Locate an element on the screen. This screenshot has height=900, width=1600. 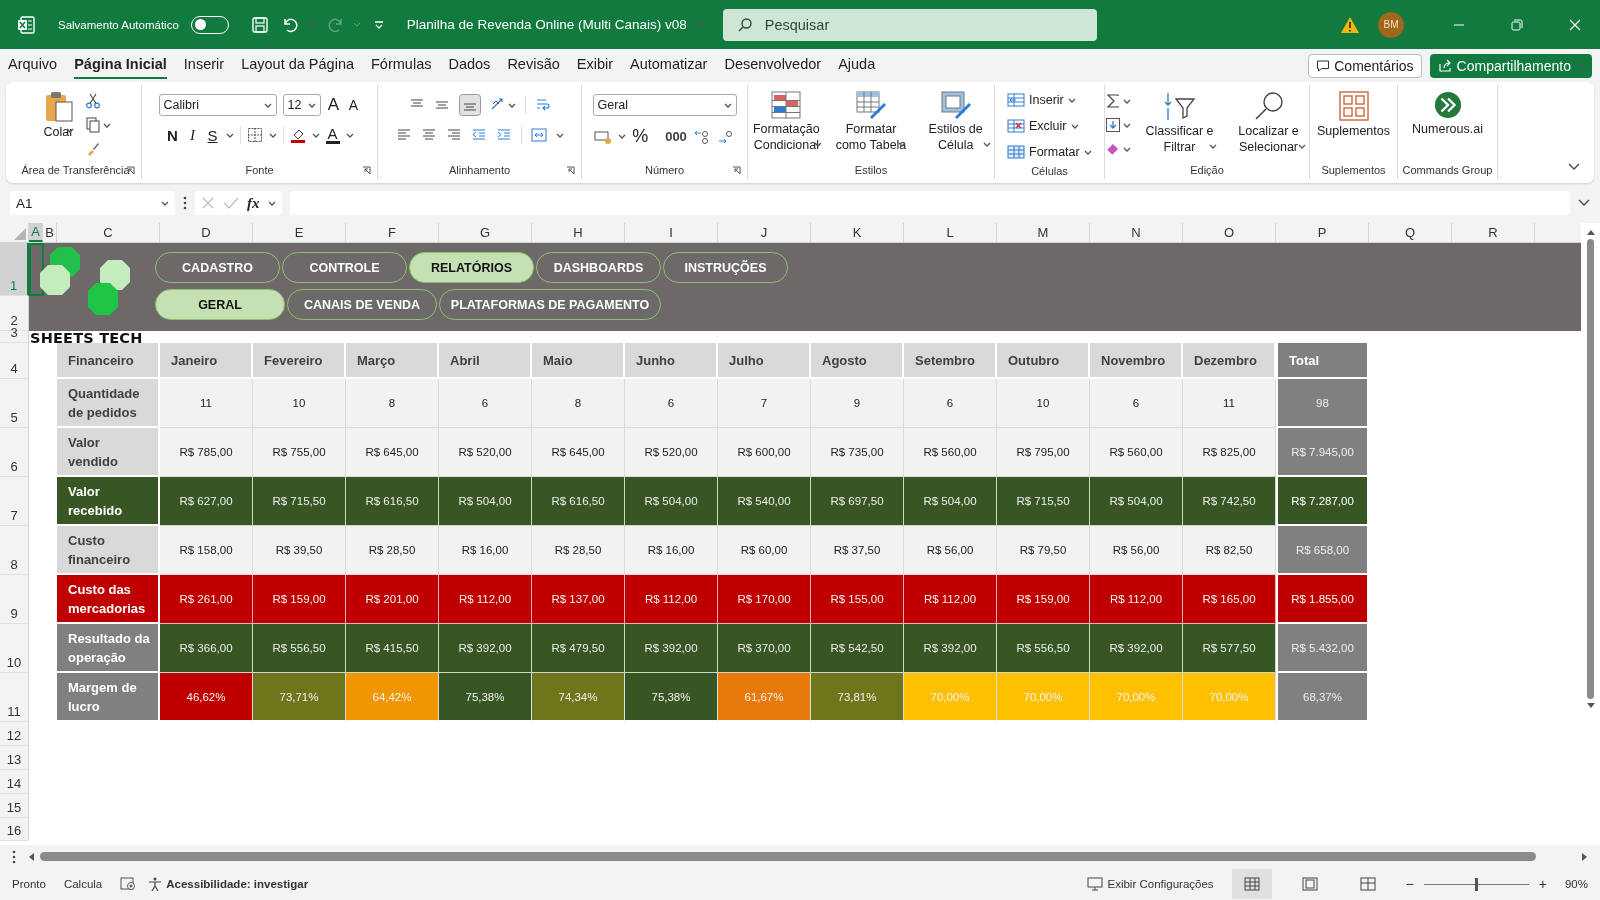
column-header: G is located at coordinates (485, 232).